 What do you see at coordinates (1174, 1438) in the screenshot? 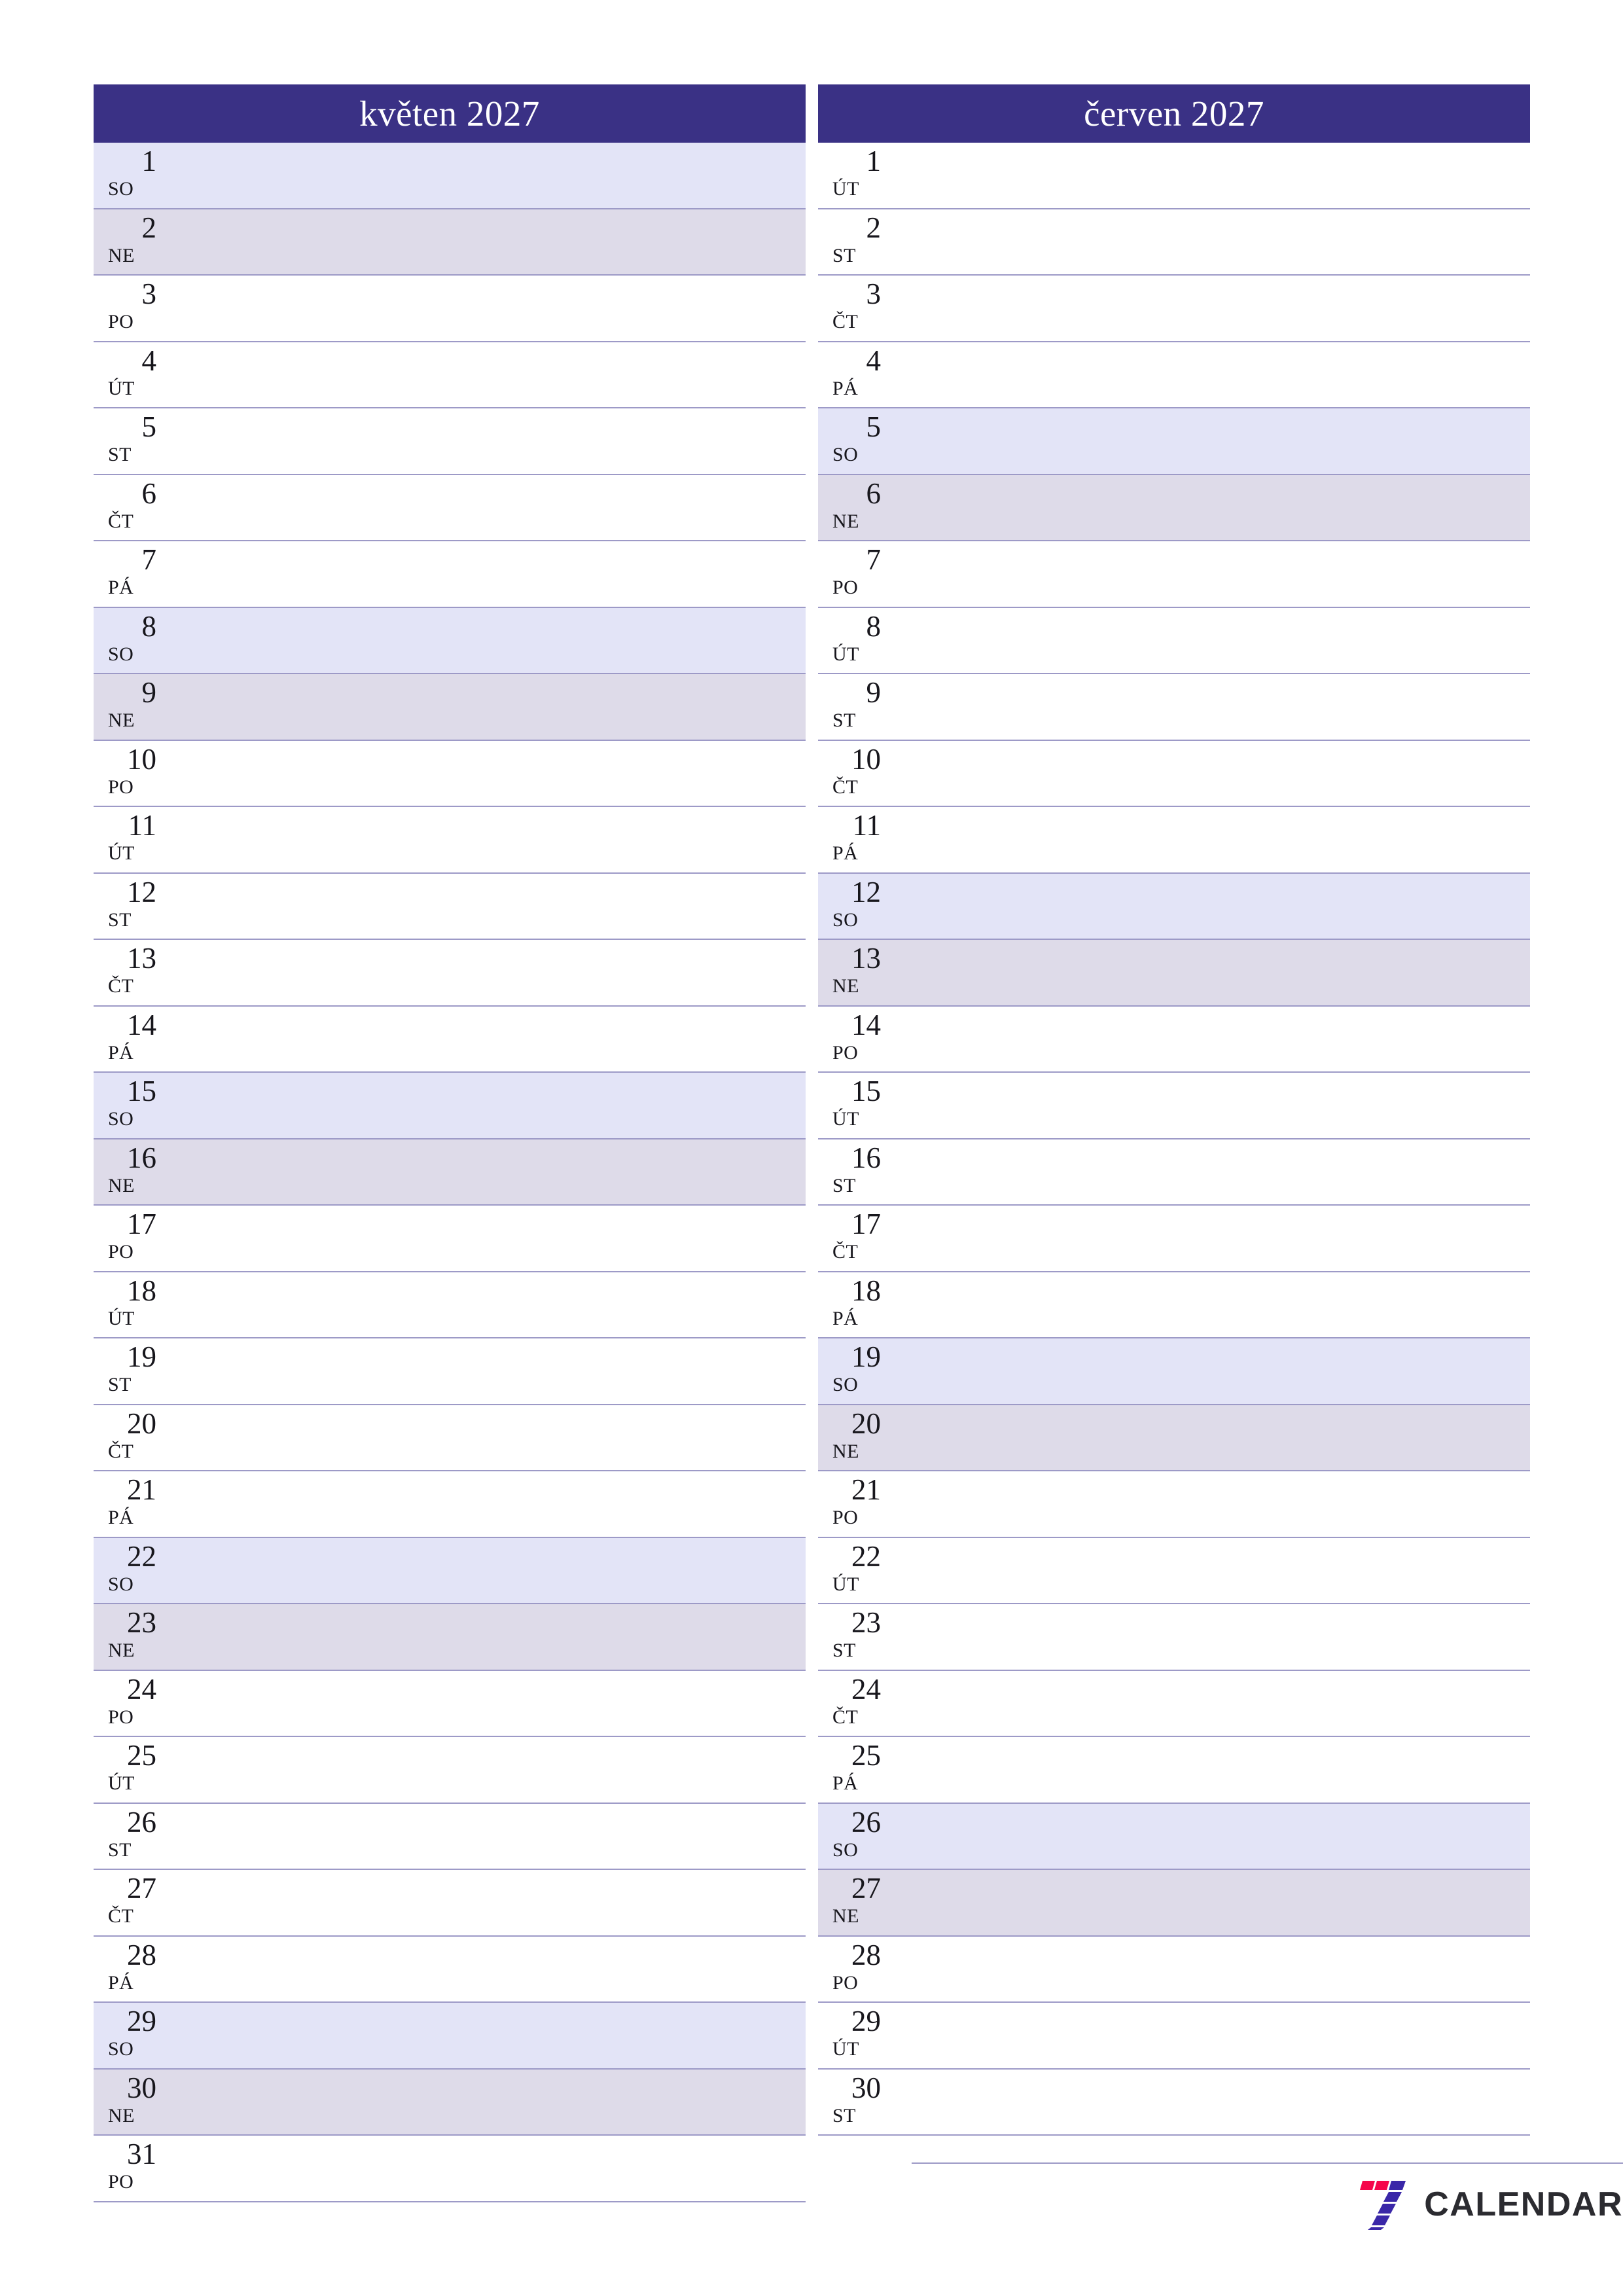
I see `day-row: 20 NE` at bounding box center [1174, 1438].